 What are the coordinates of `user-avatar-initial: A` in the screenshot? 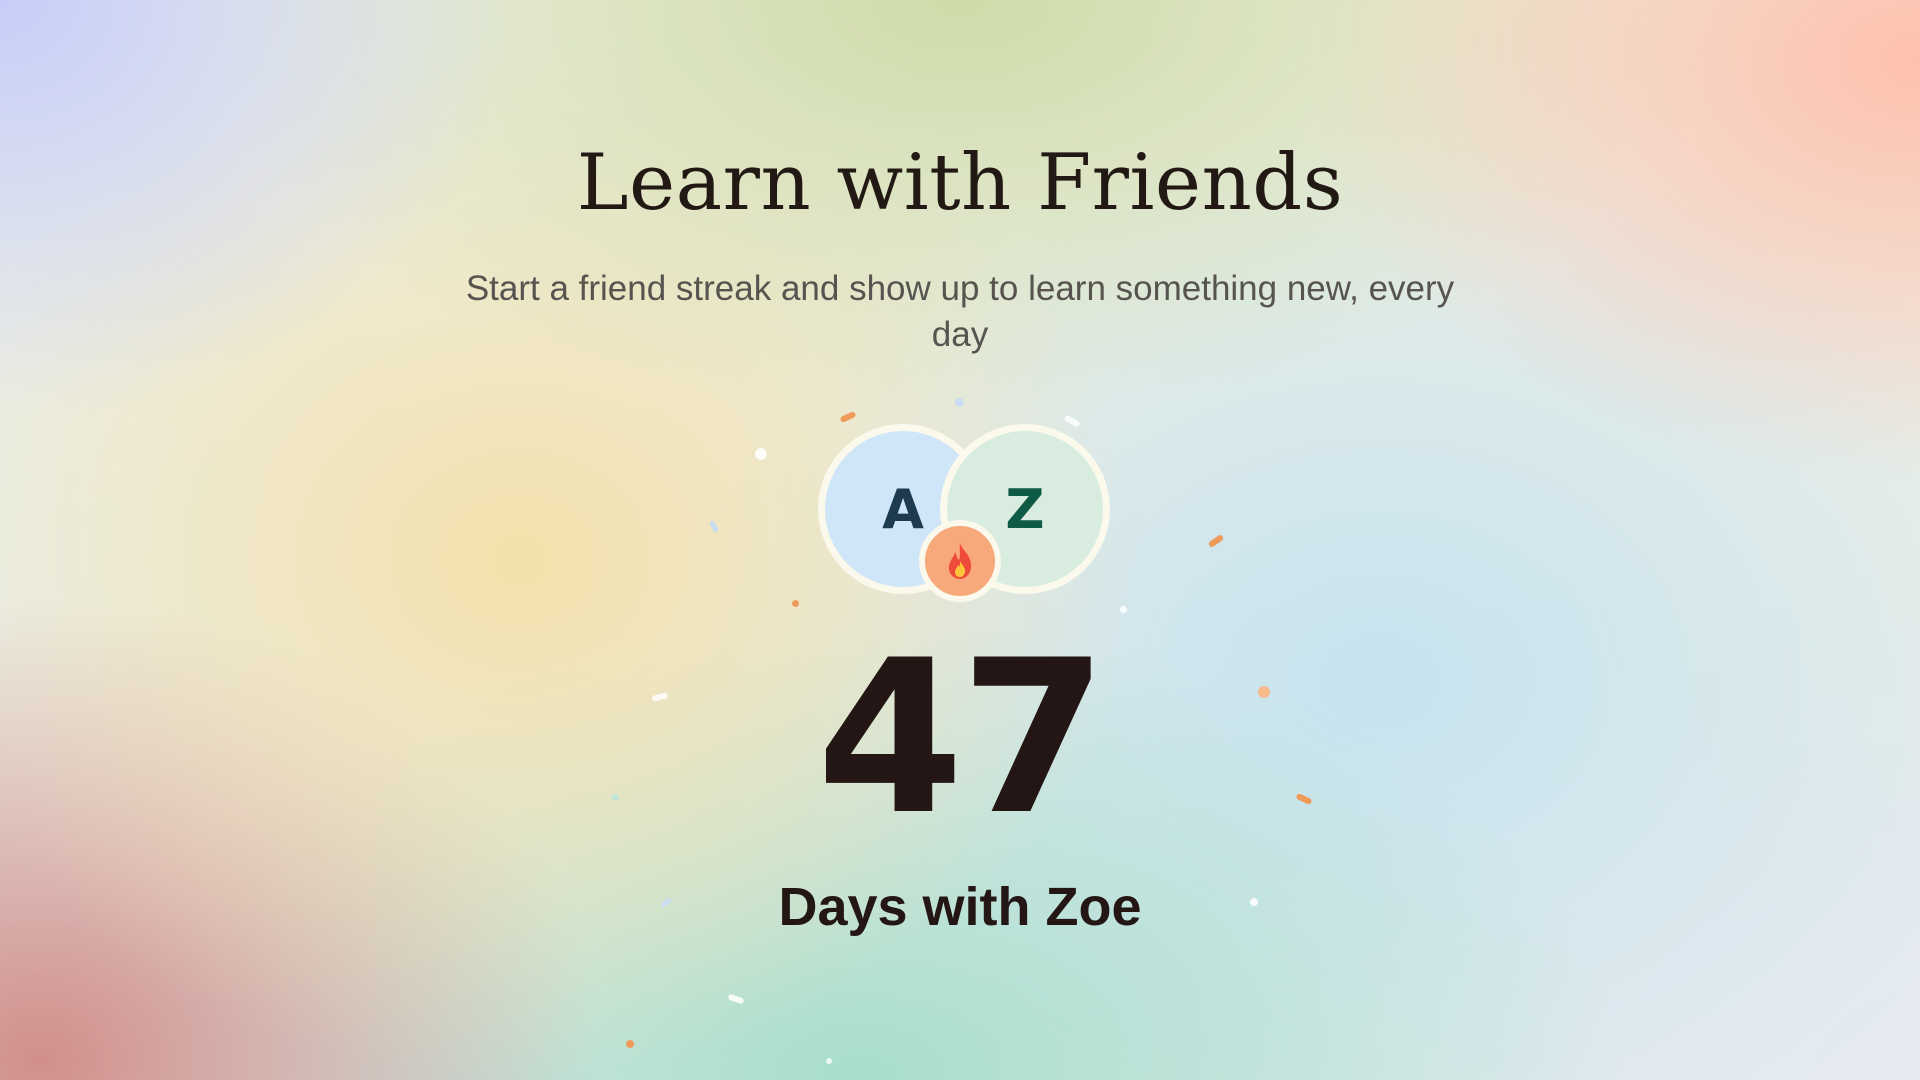 It's located at (903, 509).